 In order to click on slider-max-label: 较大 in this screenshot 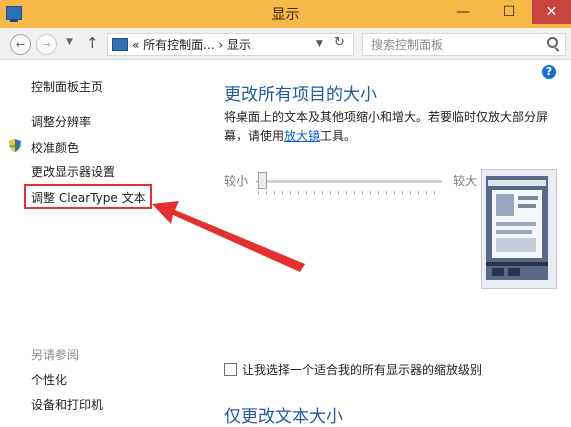, I will do `click(465, 181)`.